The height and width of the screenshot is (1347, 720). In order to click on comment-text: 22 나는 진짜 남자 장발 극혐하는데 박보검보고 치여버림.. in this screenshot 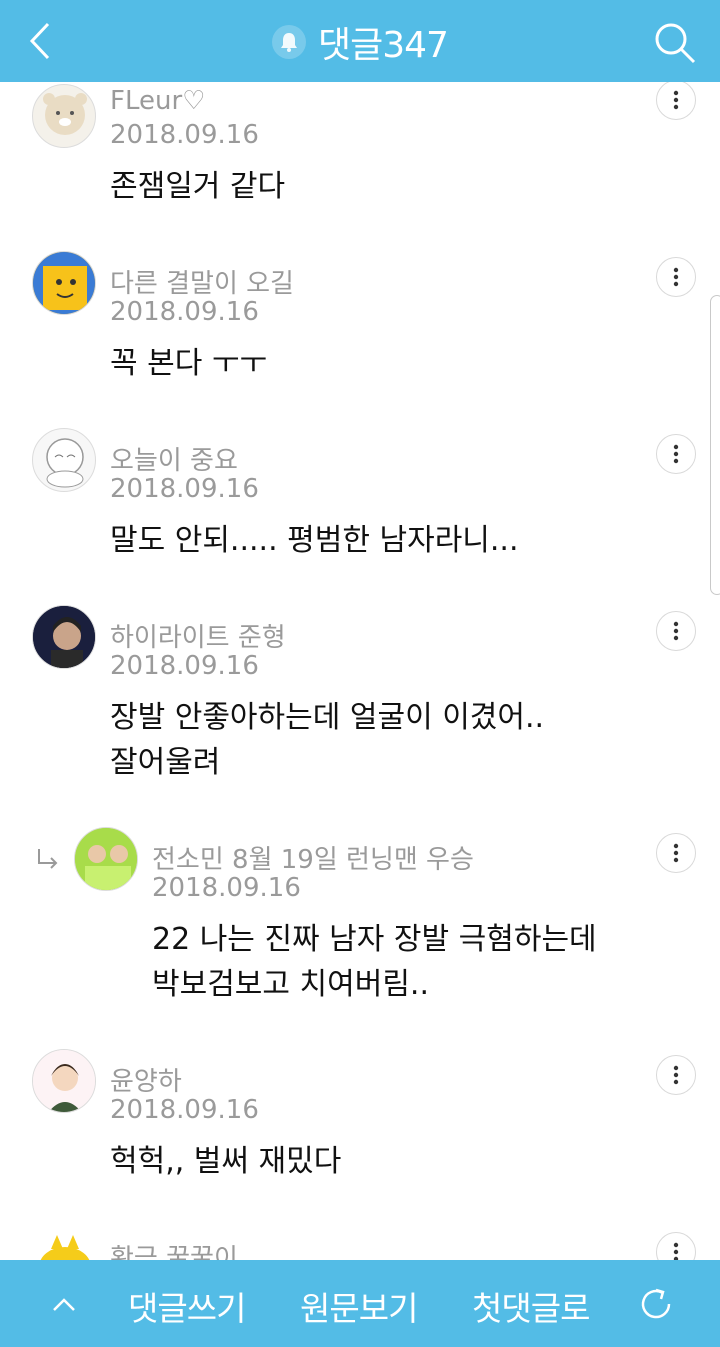, I will do `click(374, 962)`.